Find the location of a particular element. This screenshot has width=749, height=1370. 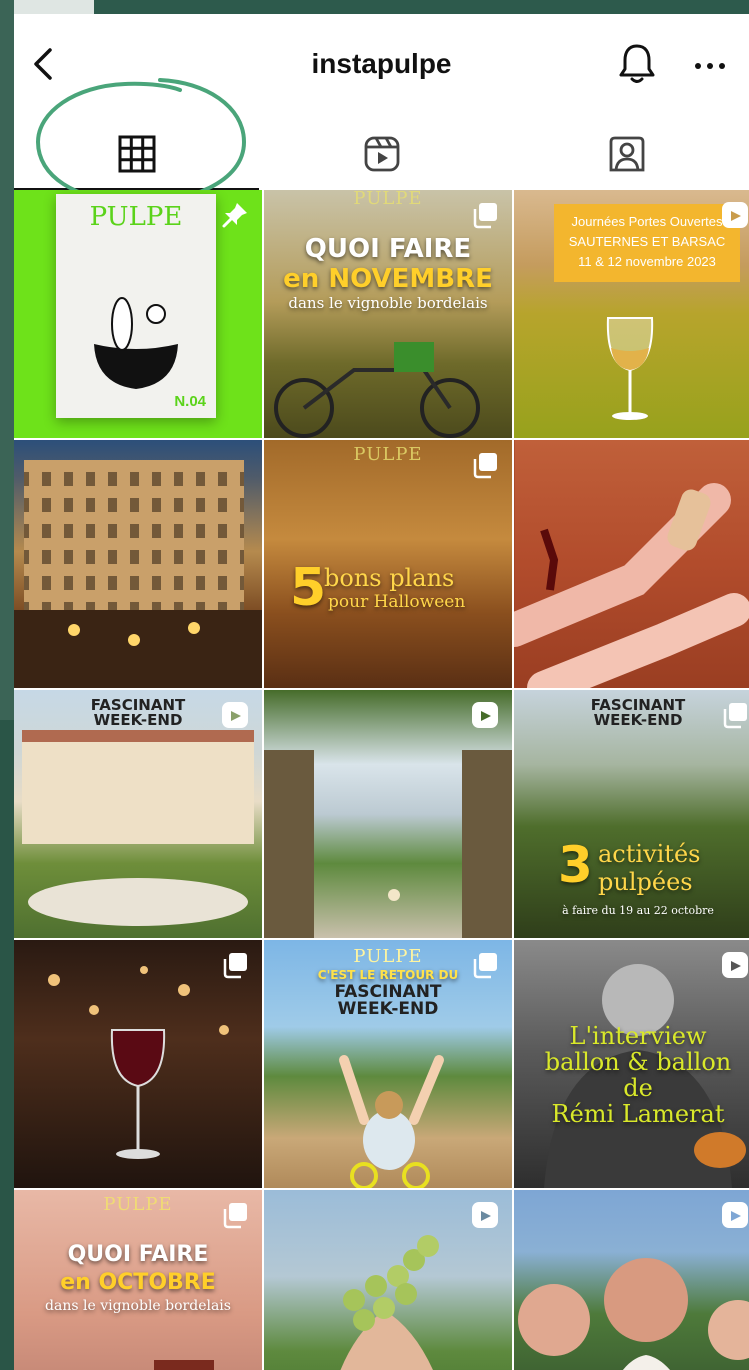

post-title: bons plans is located at coordinates (389, 578).